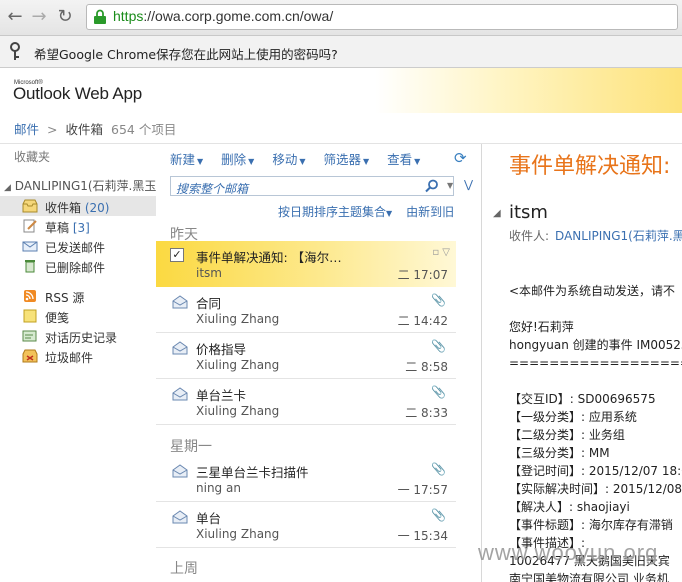 Image resolution: width=682 pixels, height=582 pixels. I want to click on sent-icon, so click(30, 246).